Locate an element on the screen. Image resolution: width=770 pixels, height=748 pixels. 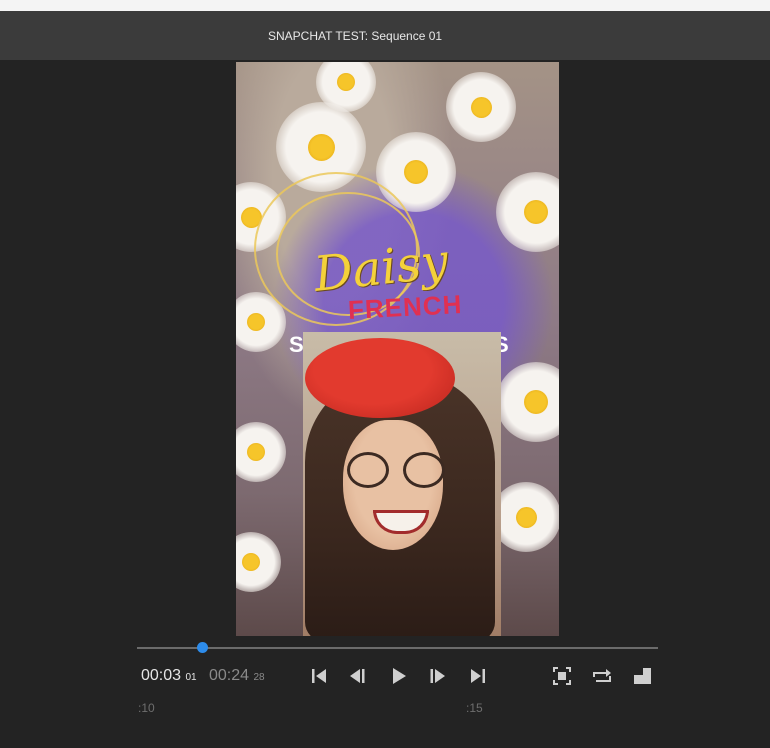
loop-button is located at coordinates (602, 676).